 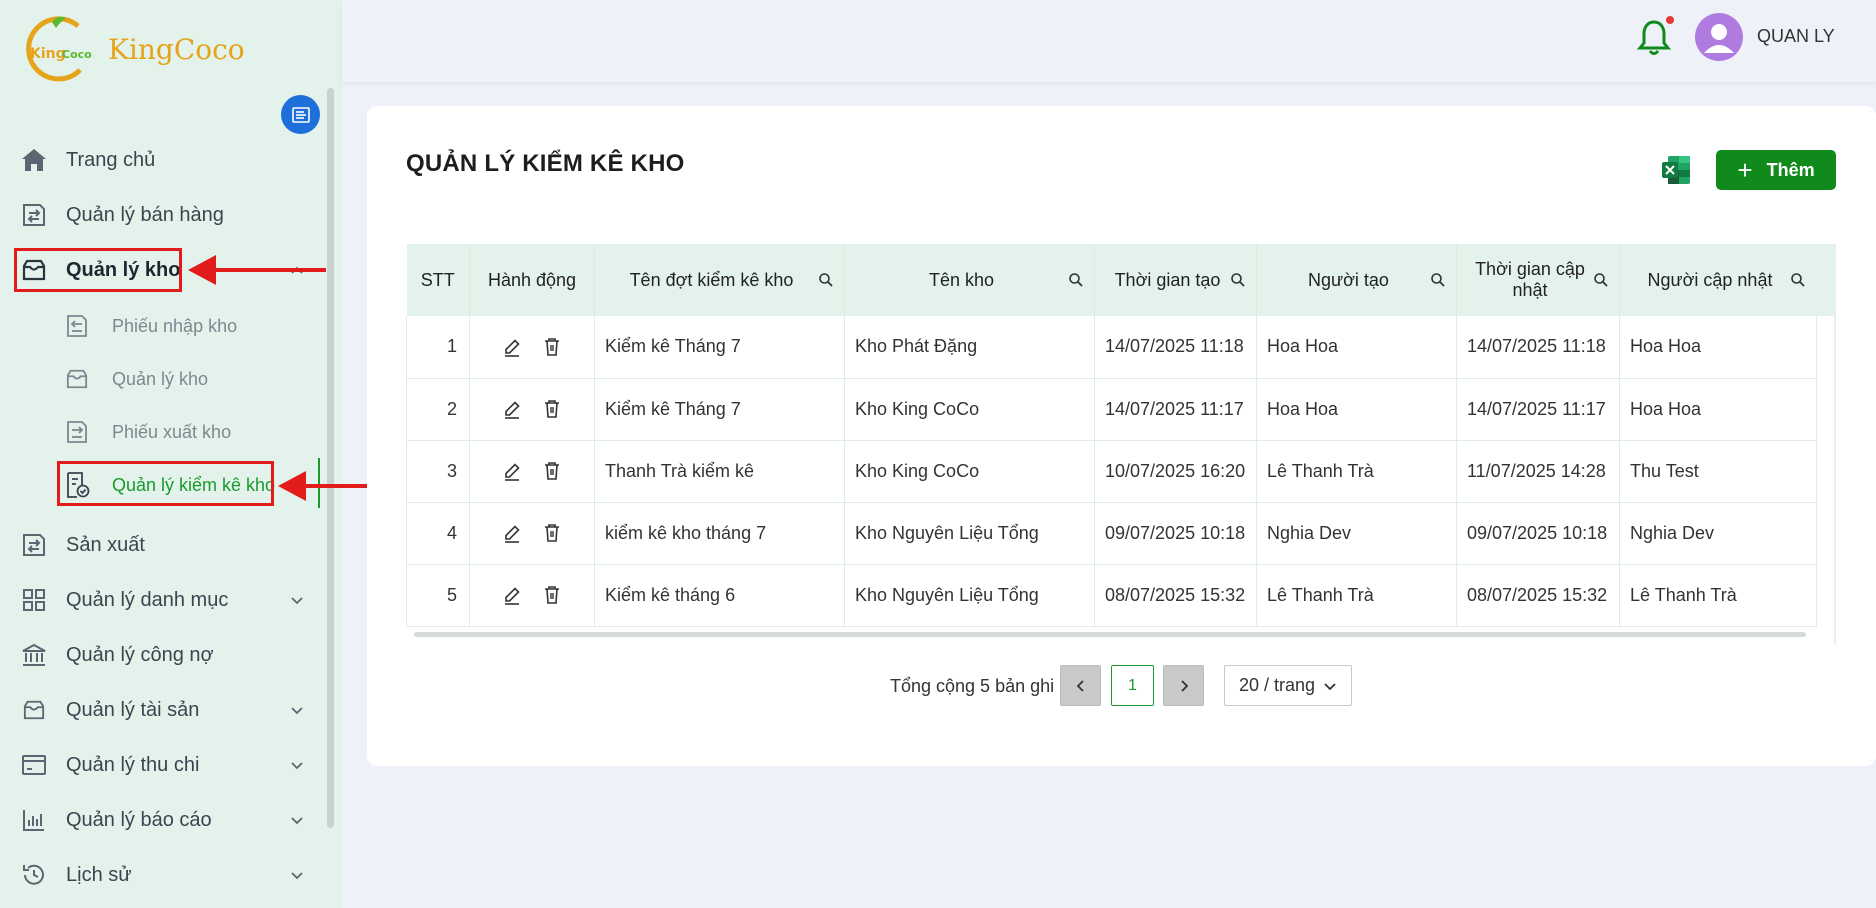 I want to click on sidebar-scrollbar, so click(x=330, y=458).